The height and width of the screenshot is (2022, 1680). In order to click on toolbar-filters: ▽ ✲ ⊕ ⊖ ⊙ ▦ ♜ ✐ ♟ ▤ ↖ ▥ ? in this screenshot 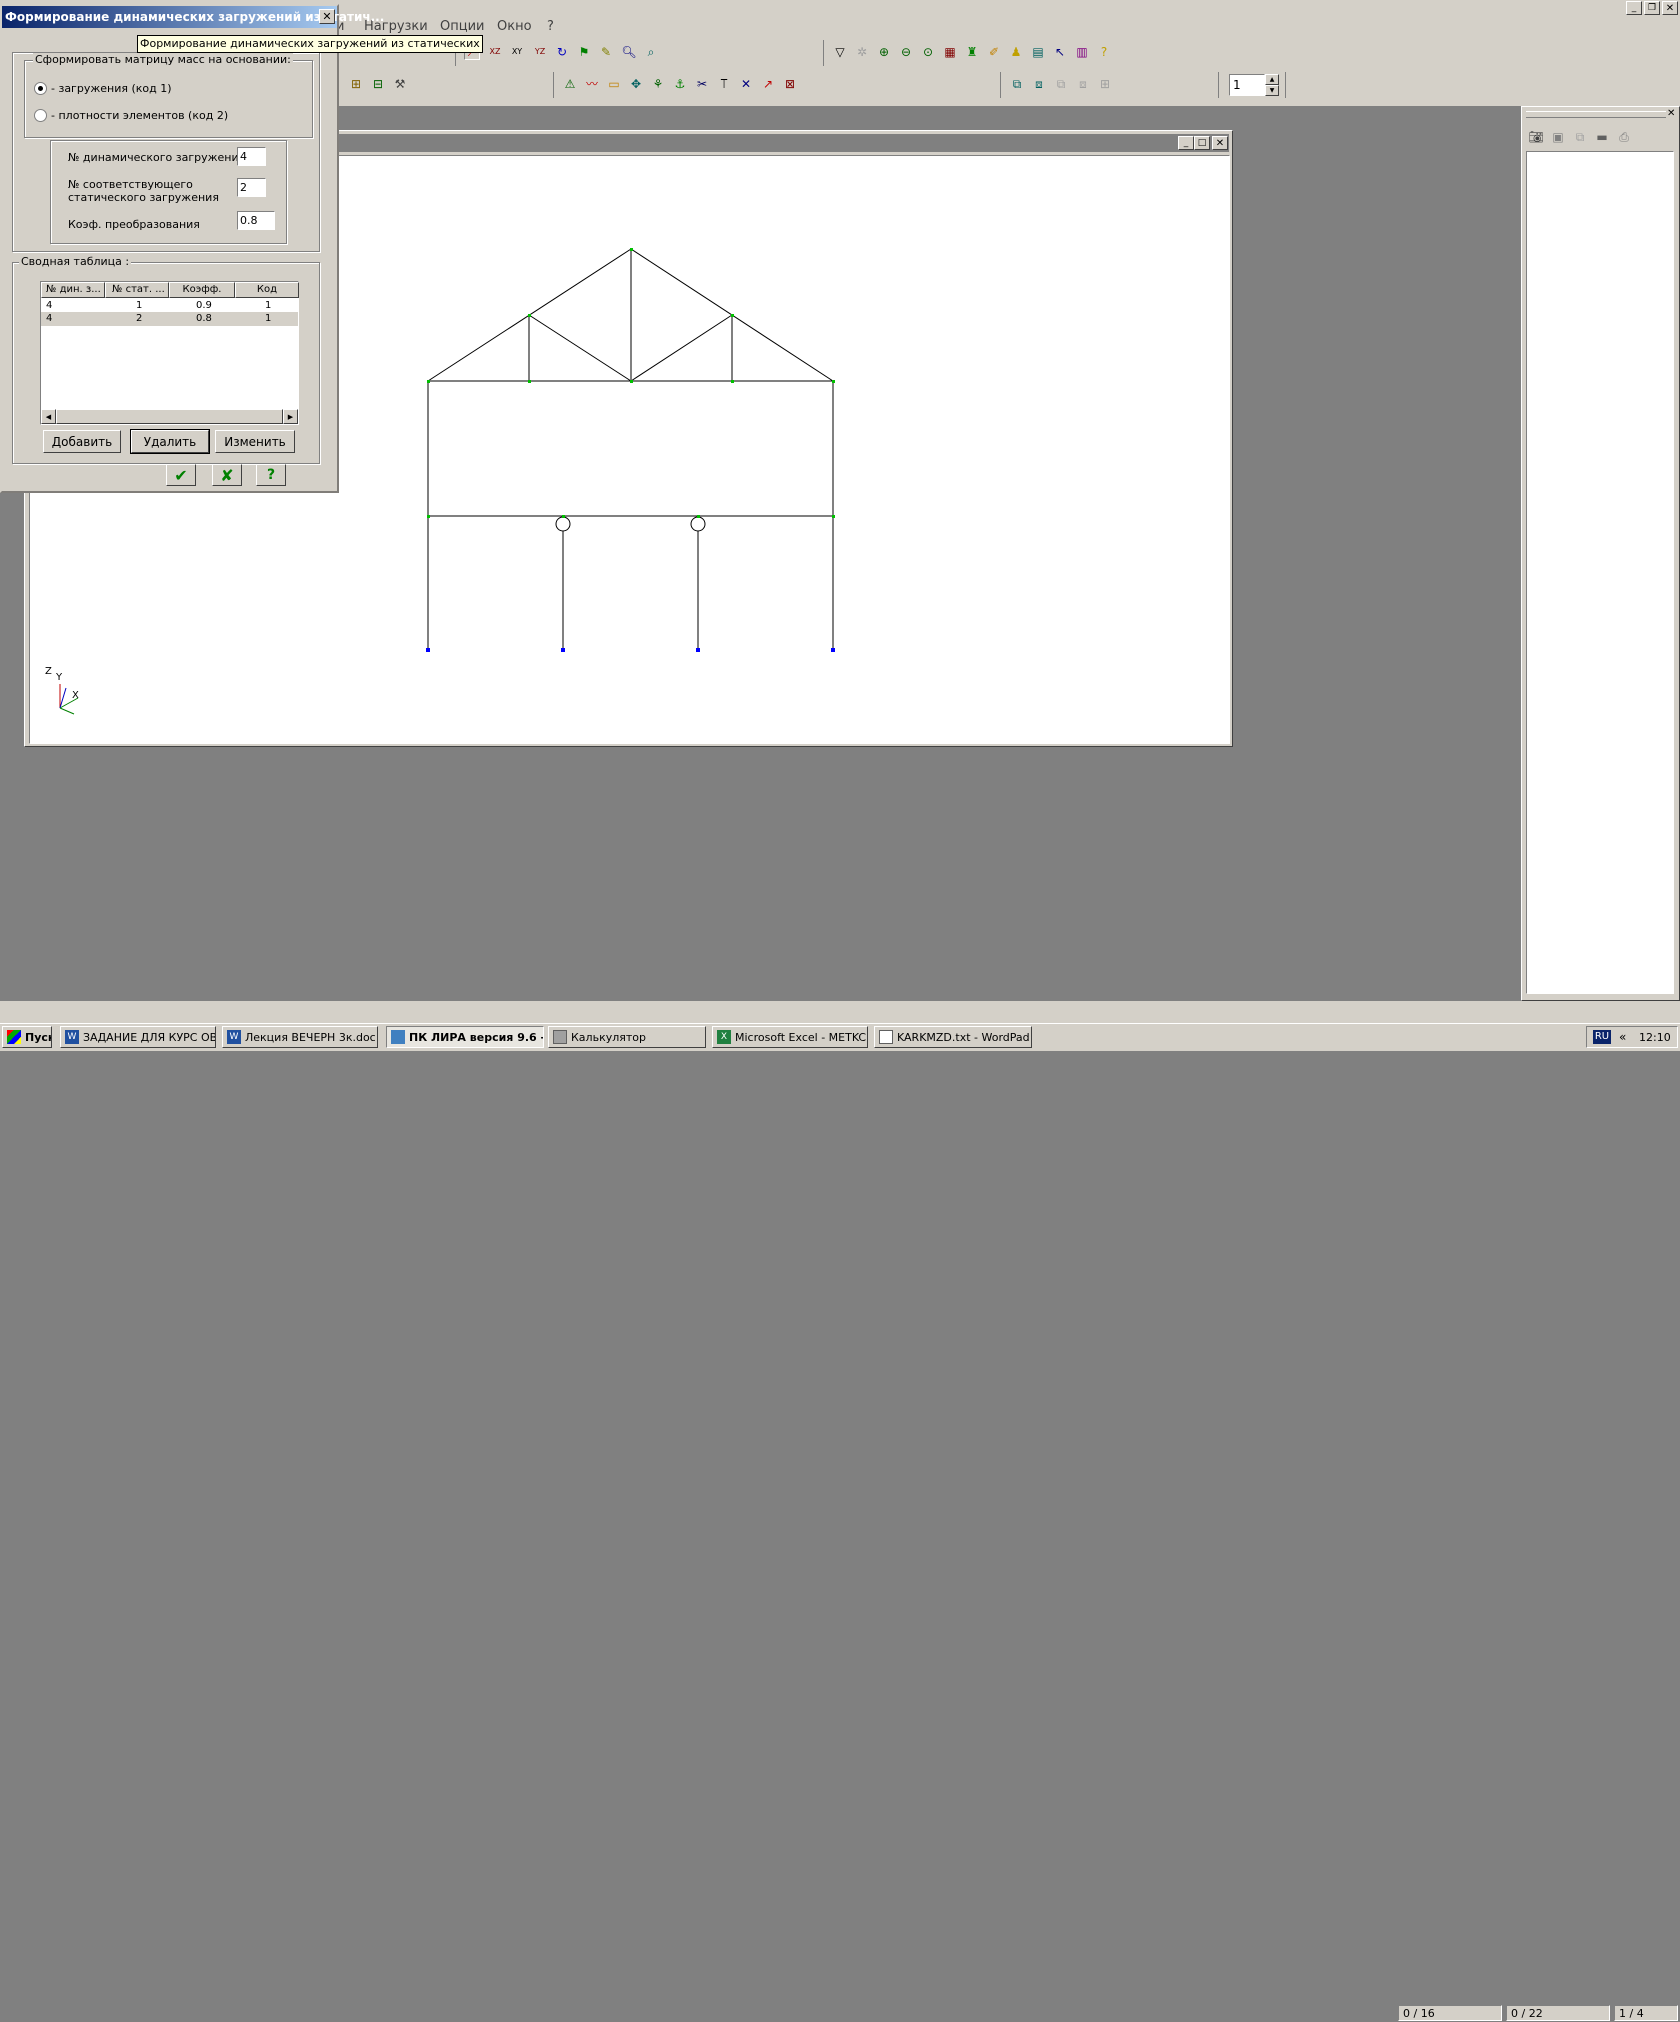, I will do `click(978, 53)`.